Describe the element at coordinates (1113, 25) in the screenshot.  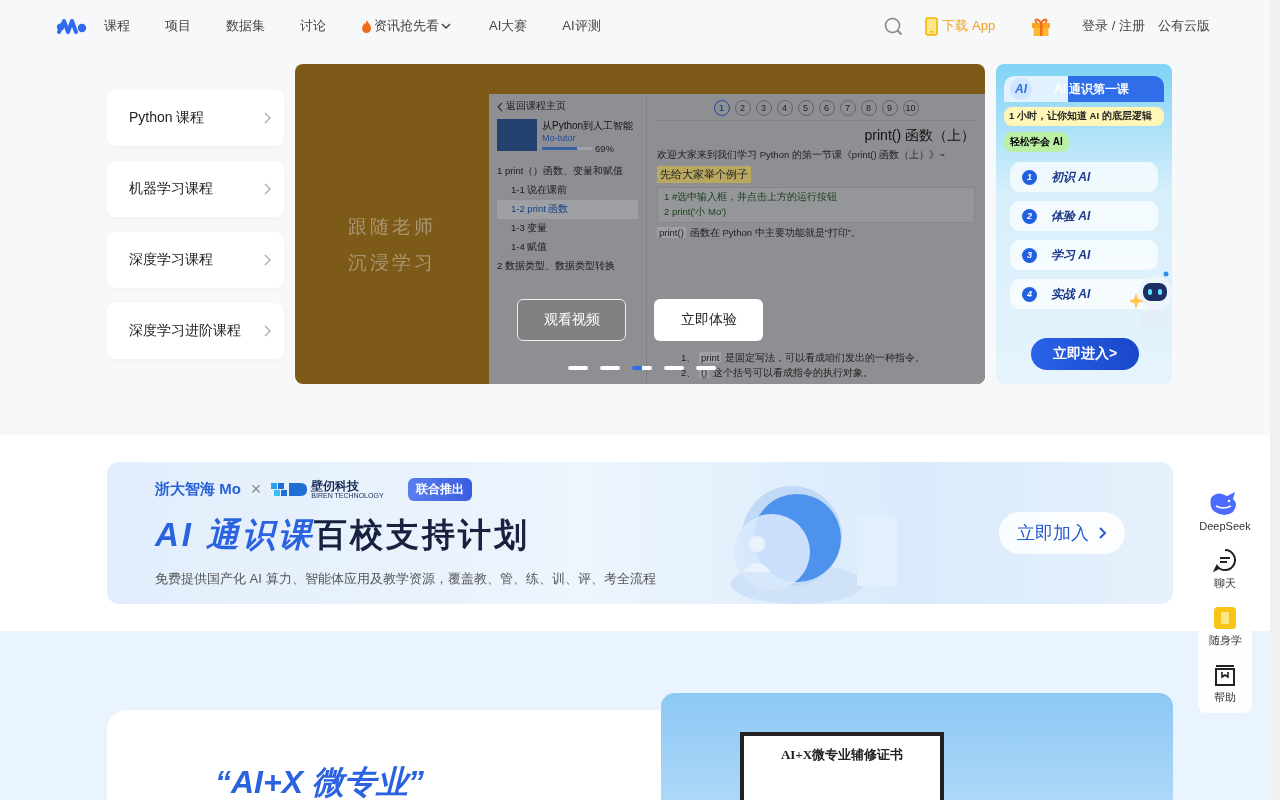
I see `login-register-link: 登录 / 注册` at that location.